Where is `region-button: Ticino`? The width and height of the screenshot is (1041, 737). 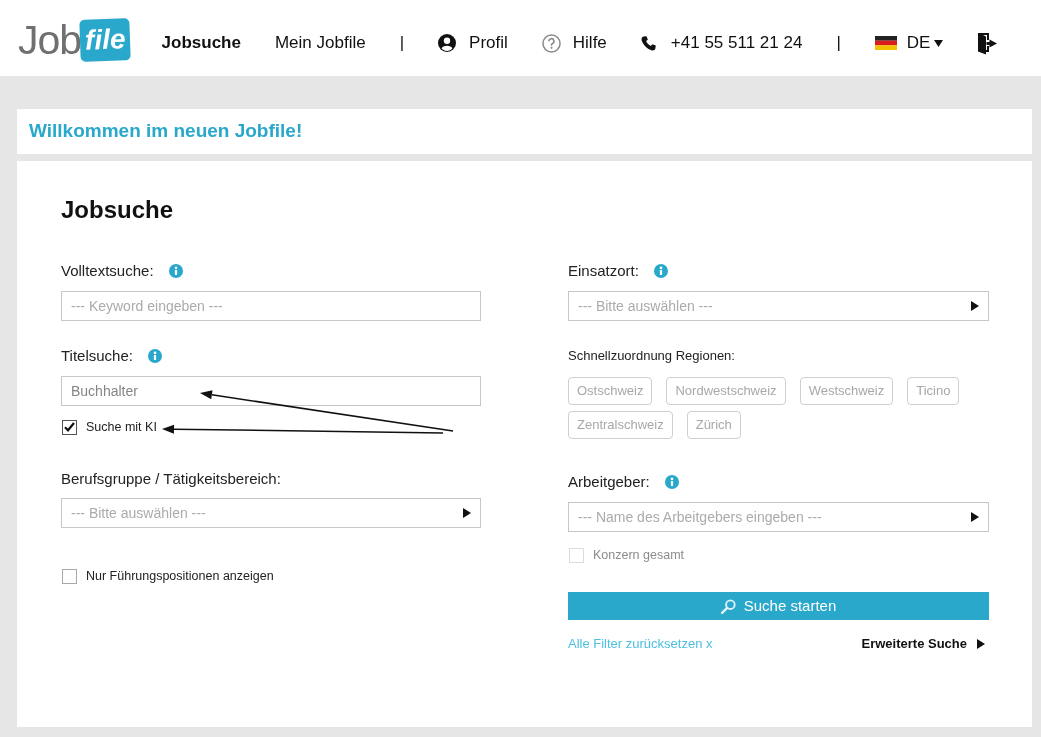
region-button: Ticino is located at coordinates (933, 391).